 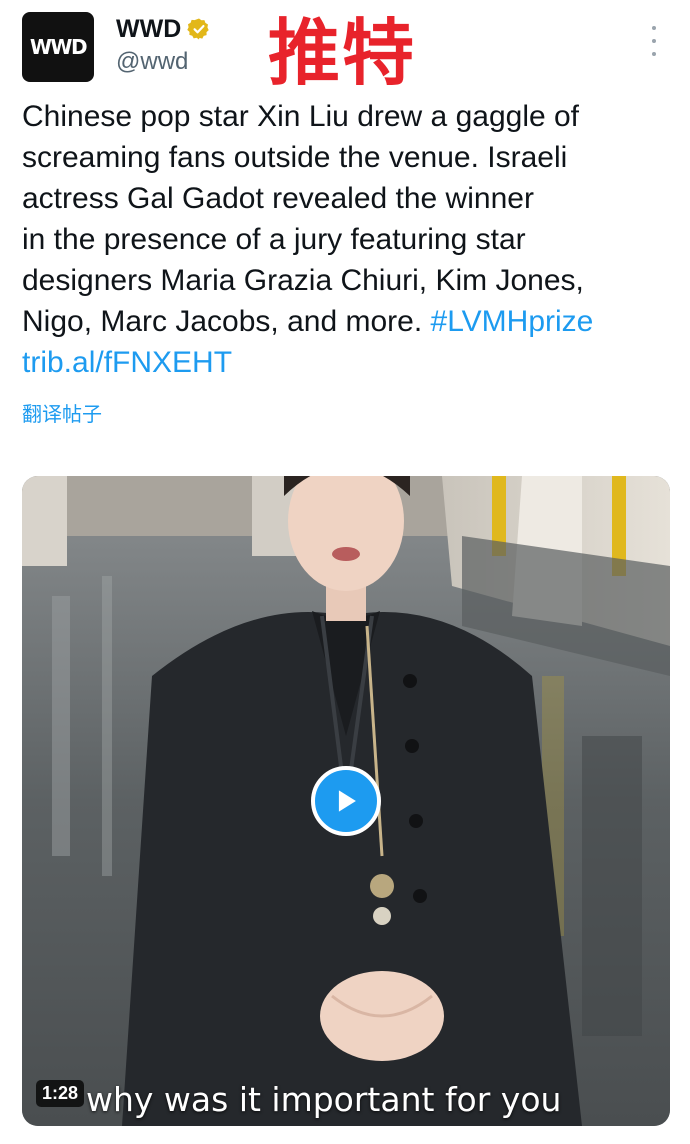 What do you see at coordinates (324, 1099) in the screenshot?
I see `video-caption: why was it important for you` at bounding box center [324, 1099].